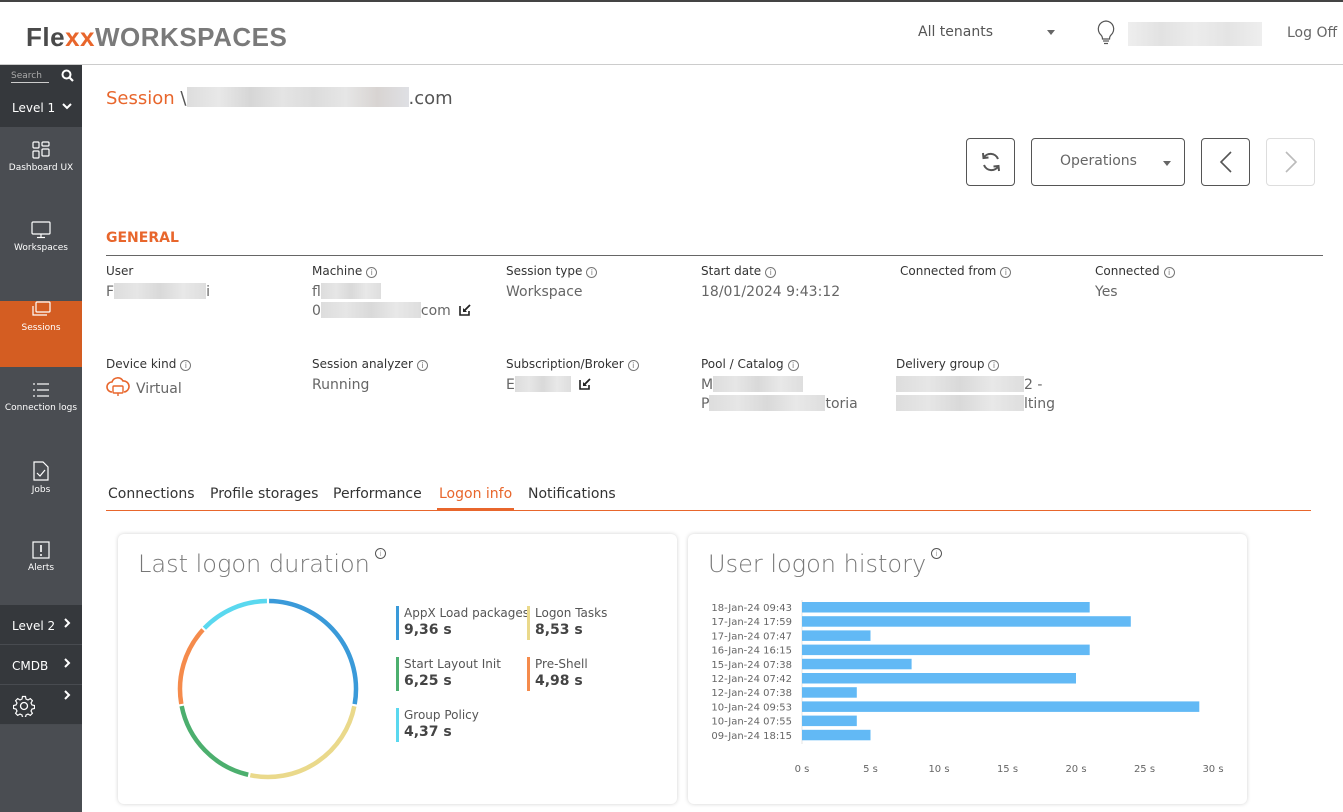  Describe the element at coordinates (1167, 163) in the screenshot. I see `caret-down-icon` at that location.